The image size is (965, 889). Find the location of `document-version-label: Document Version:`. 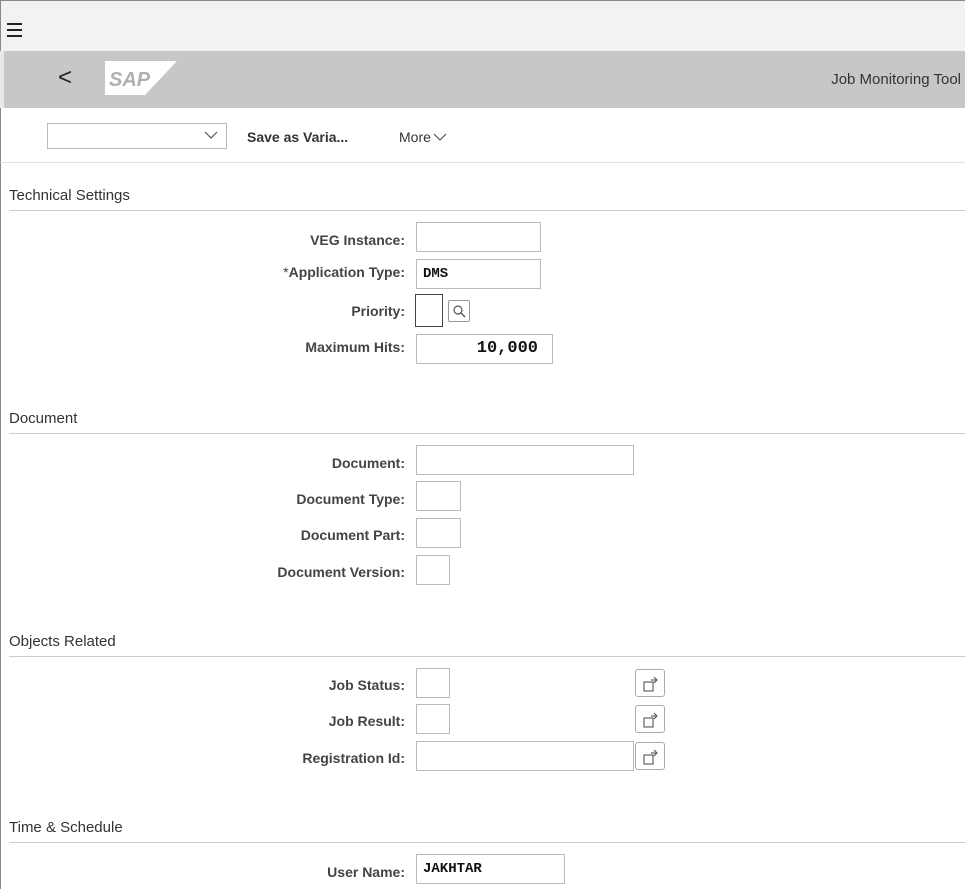

document-version-label: Document Version: is located at coordinates (341, 572).